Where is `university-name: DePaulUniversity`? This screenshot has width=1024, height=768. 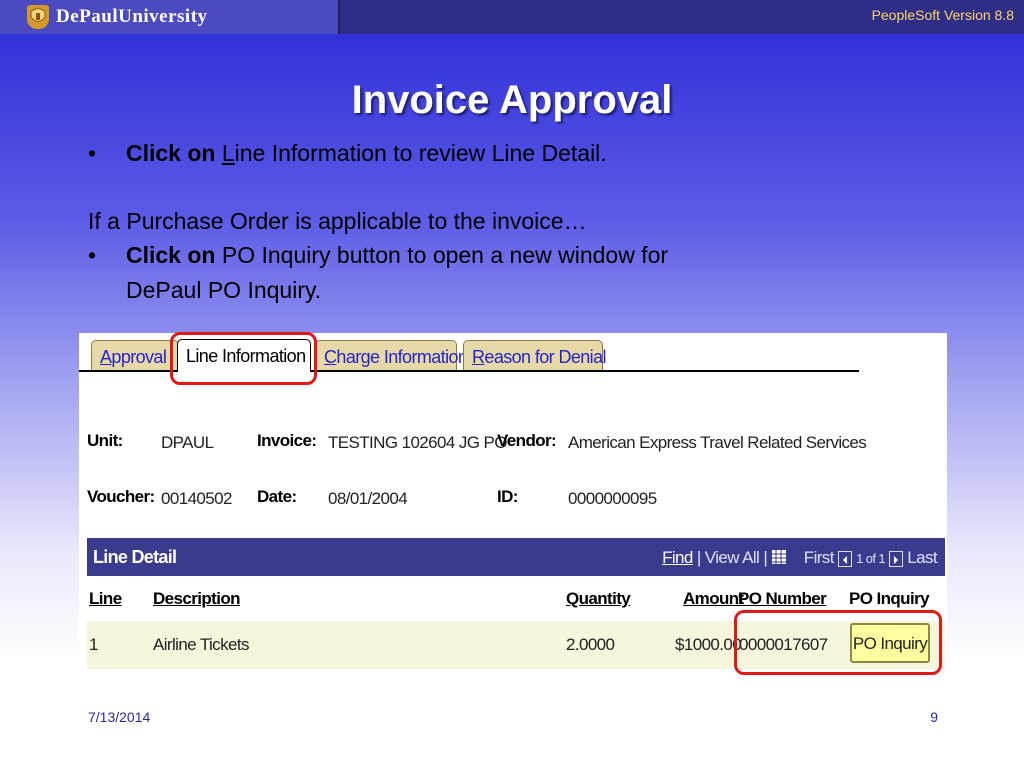
university-name: DePaulUniversity is located at coordinates (132, 16).